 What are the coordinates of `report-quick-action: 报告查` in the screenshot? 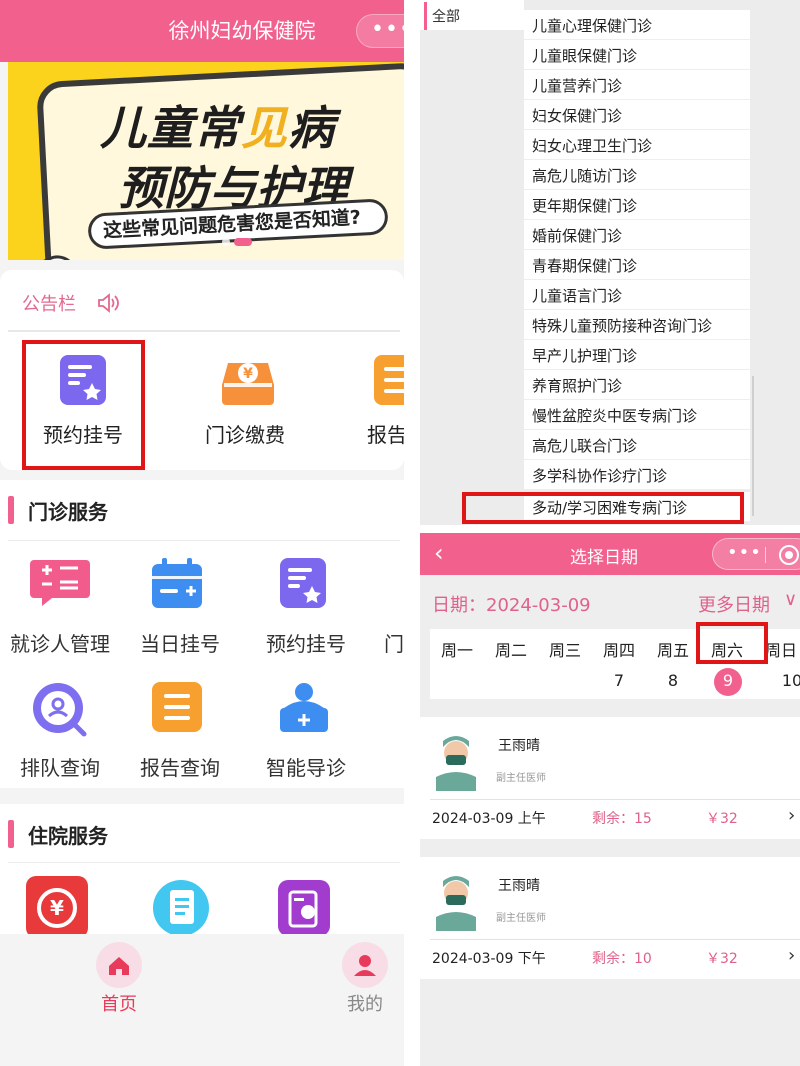 It's located at (369, 405).